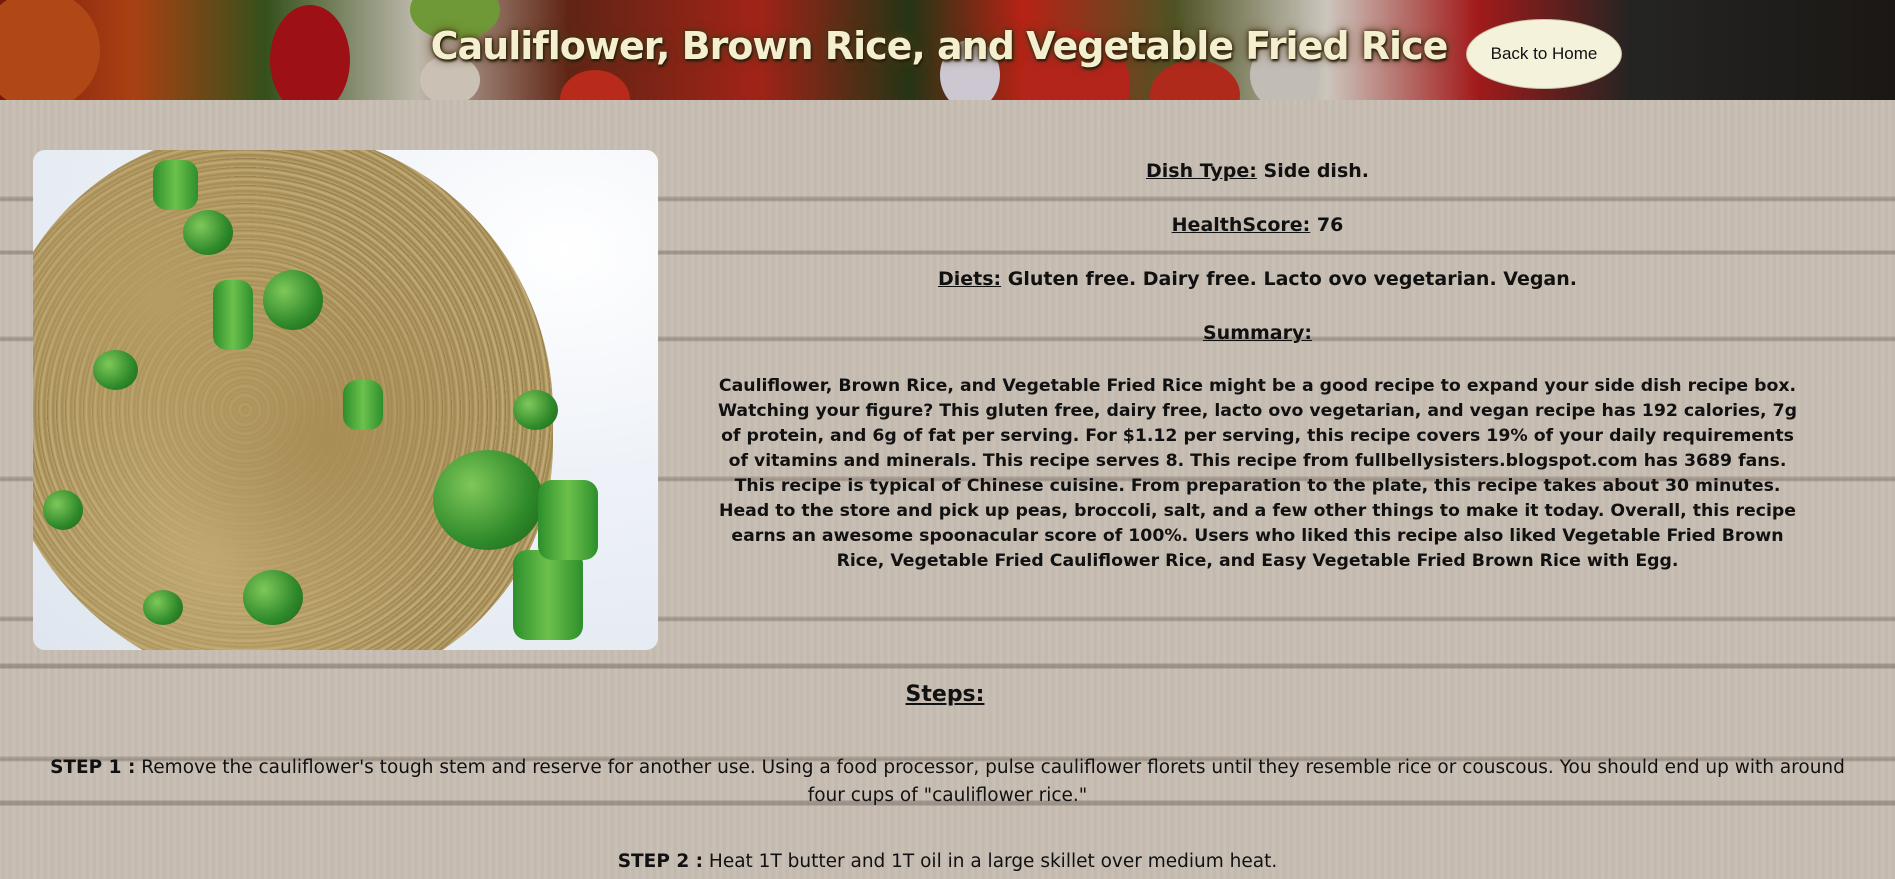  I want to click on dish-type-value: Side dish., so click(1316, 171).